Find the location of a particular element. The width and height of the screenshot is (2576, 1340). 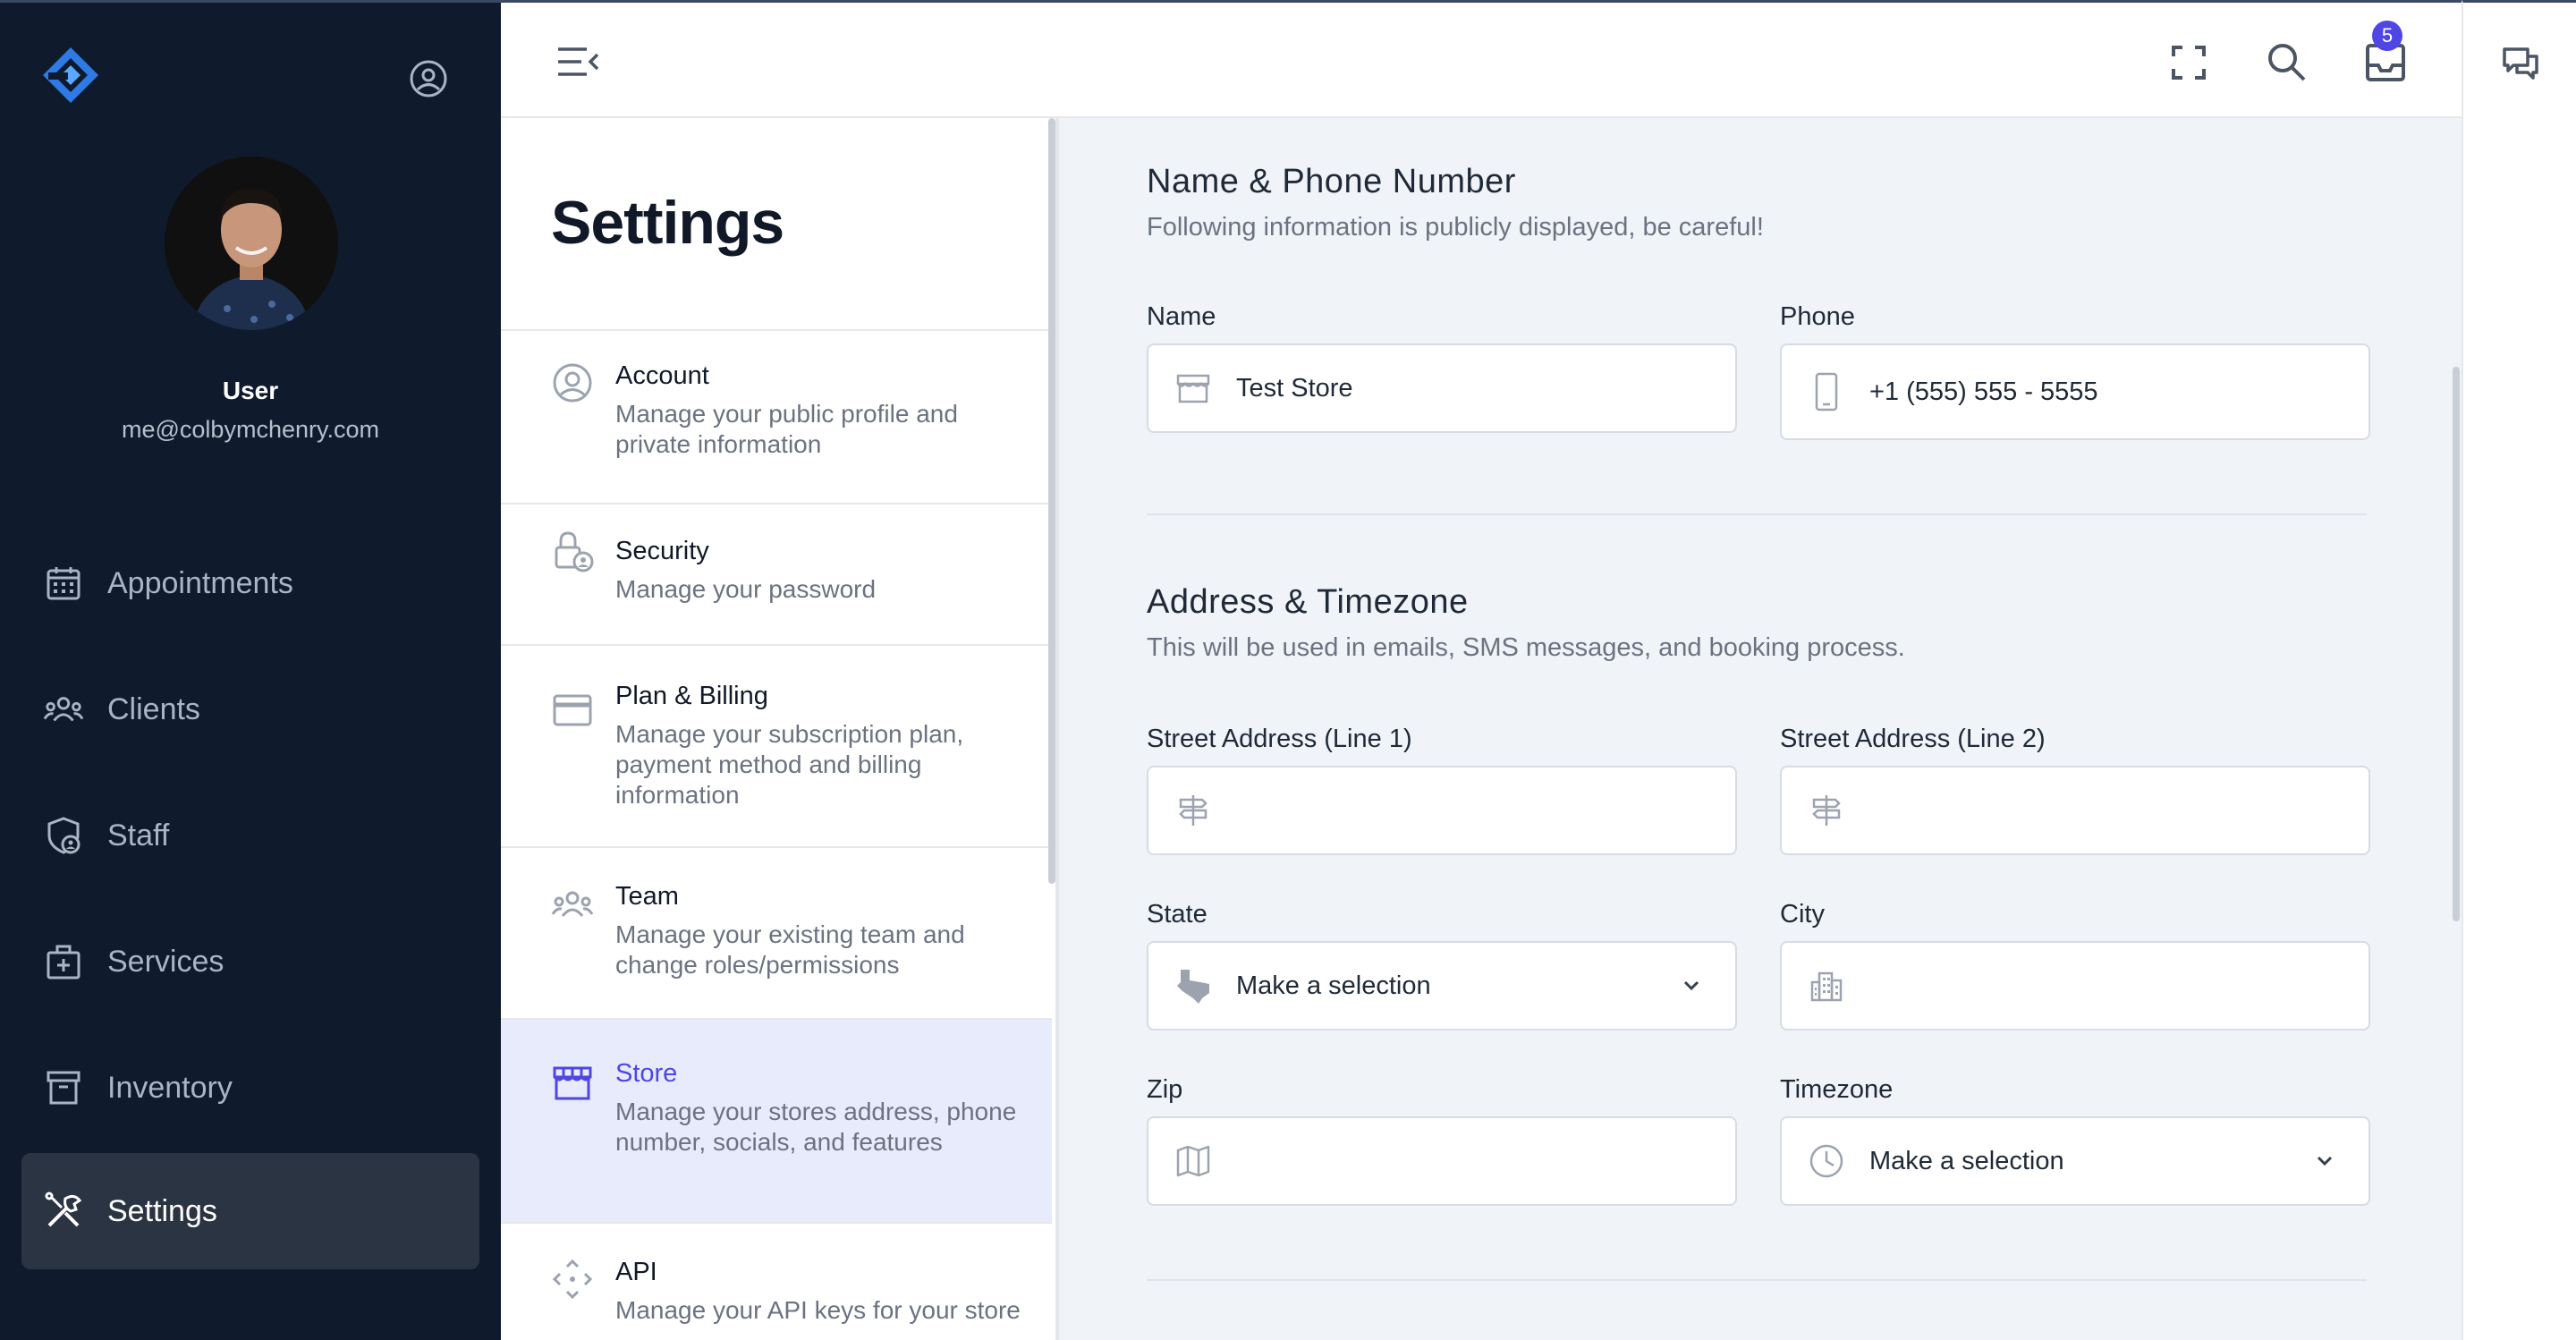

settings-menu-scrollbar is located at coordinates (1051, 501).